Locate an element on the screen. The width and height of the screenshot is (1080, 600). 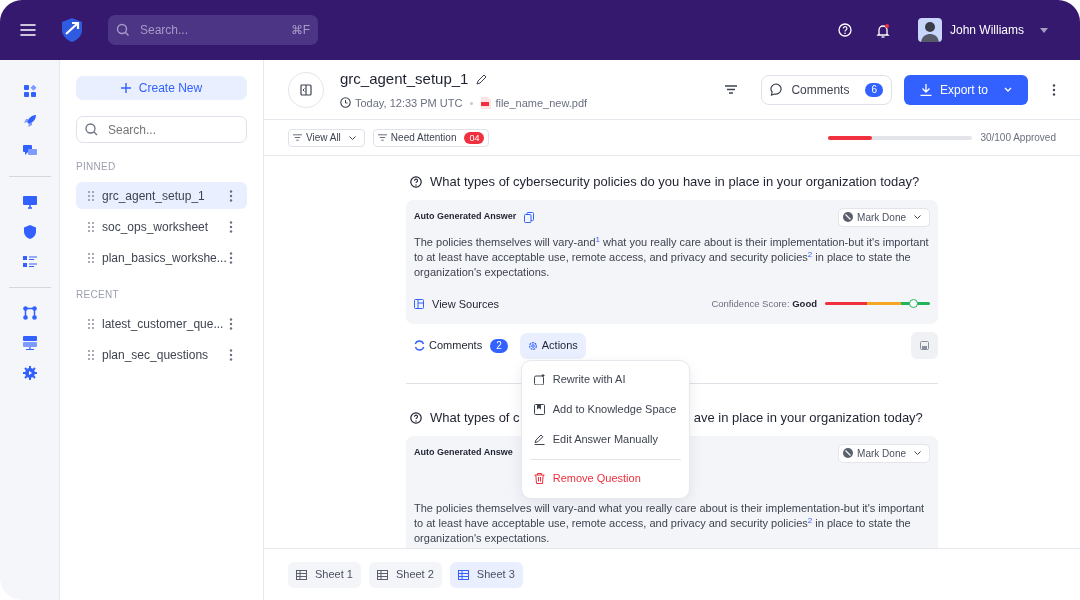
sidebar-item: soc_ops_worksheet is located at coordinates (161, 226).